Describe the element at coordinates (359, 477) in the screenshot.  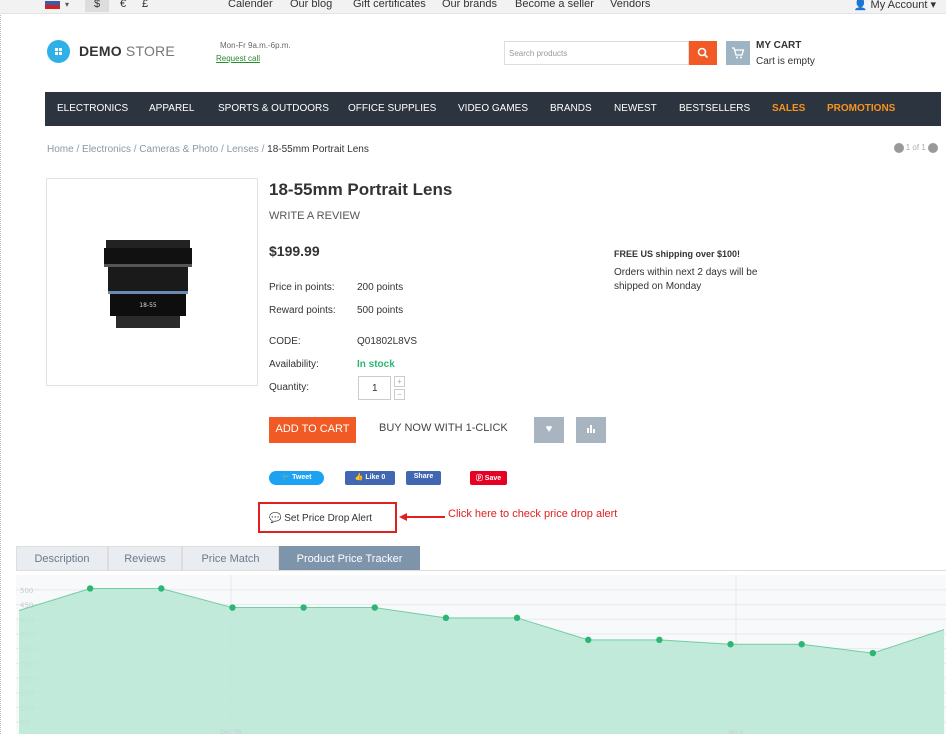
I see `thumbs-up-icon: 👍` at that location.